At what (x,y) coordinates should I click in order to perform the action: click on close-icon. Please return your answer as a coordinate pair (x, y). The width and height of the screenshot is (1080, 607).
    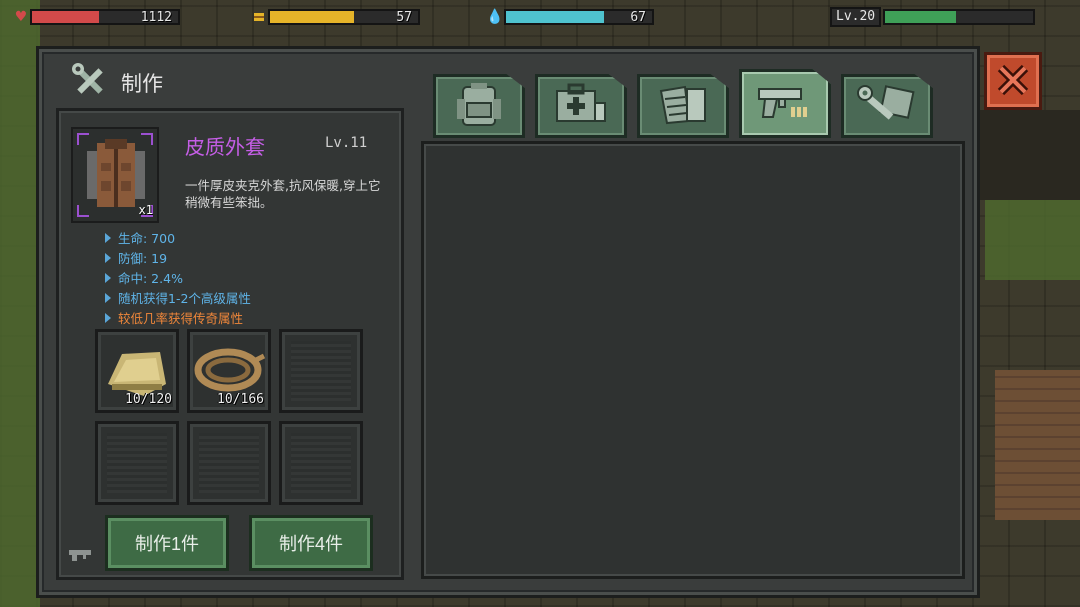
    Looking at the image, I should click on (1013, 81).